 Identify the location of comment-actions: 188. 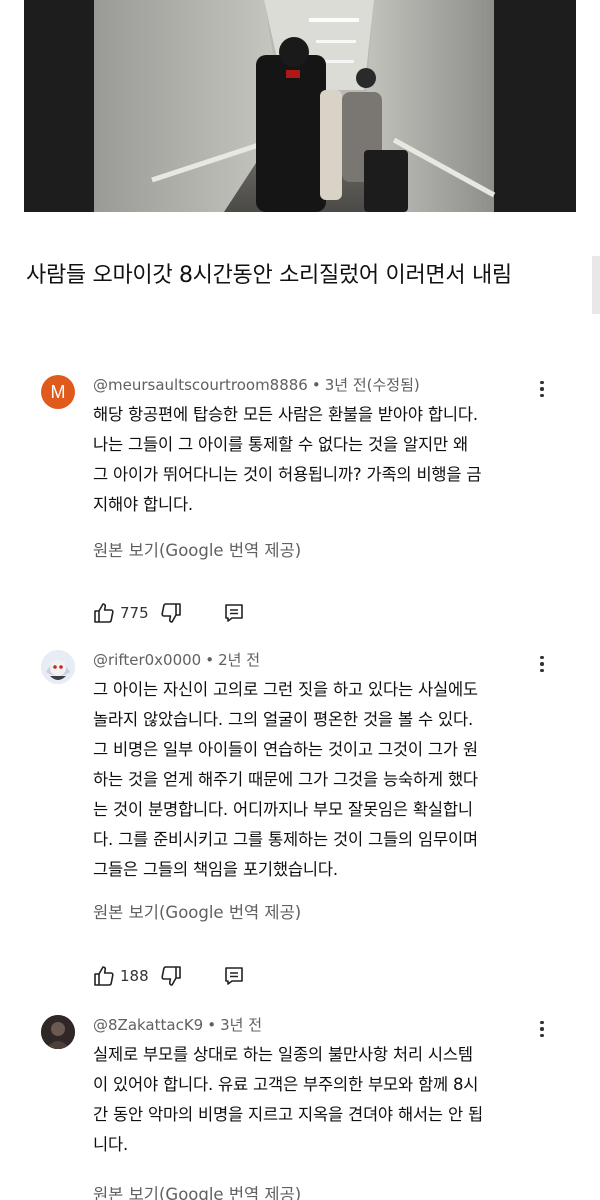
(168, 976).